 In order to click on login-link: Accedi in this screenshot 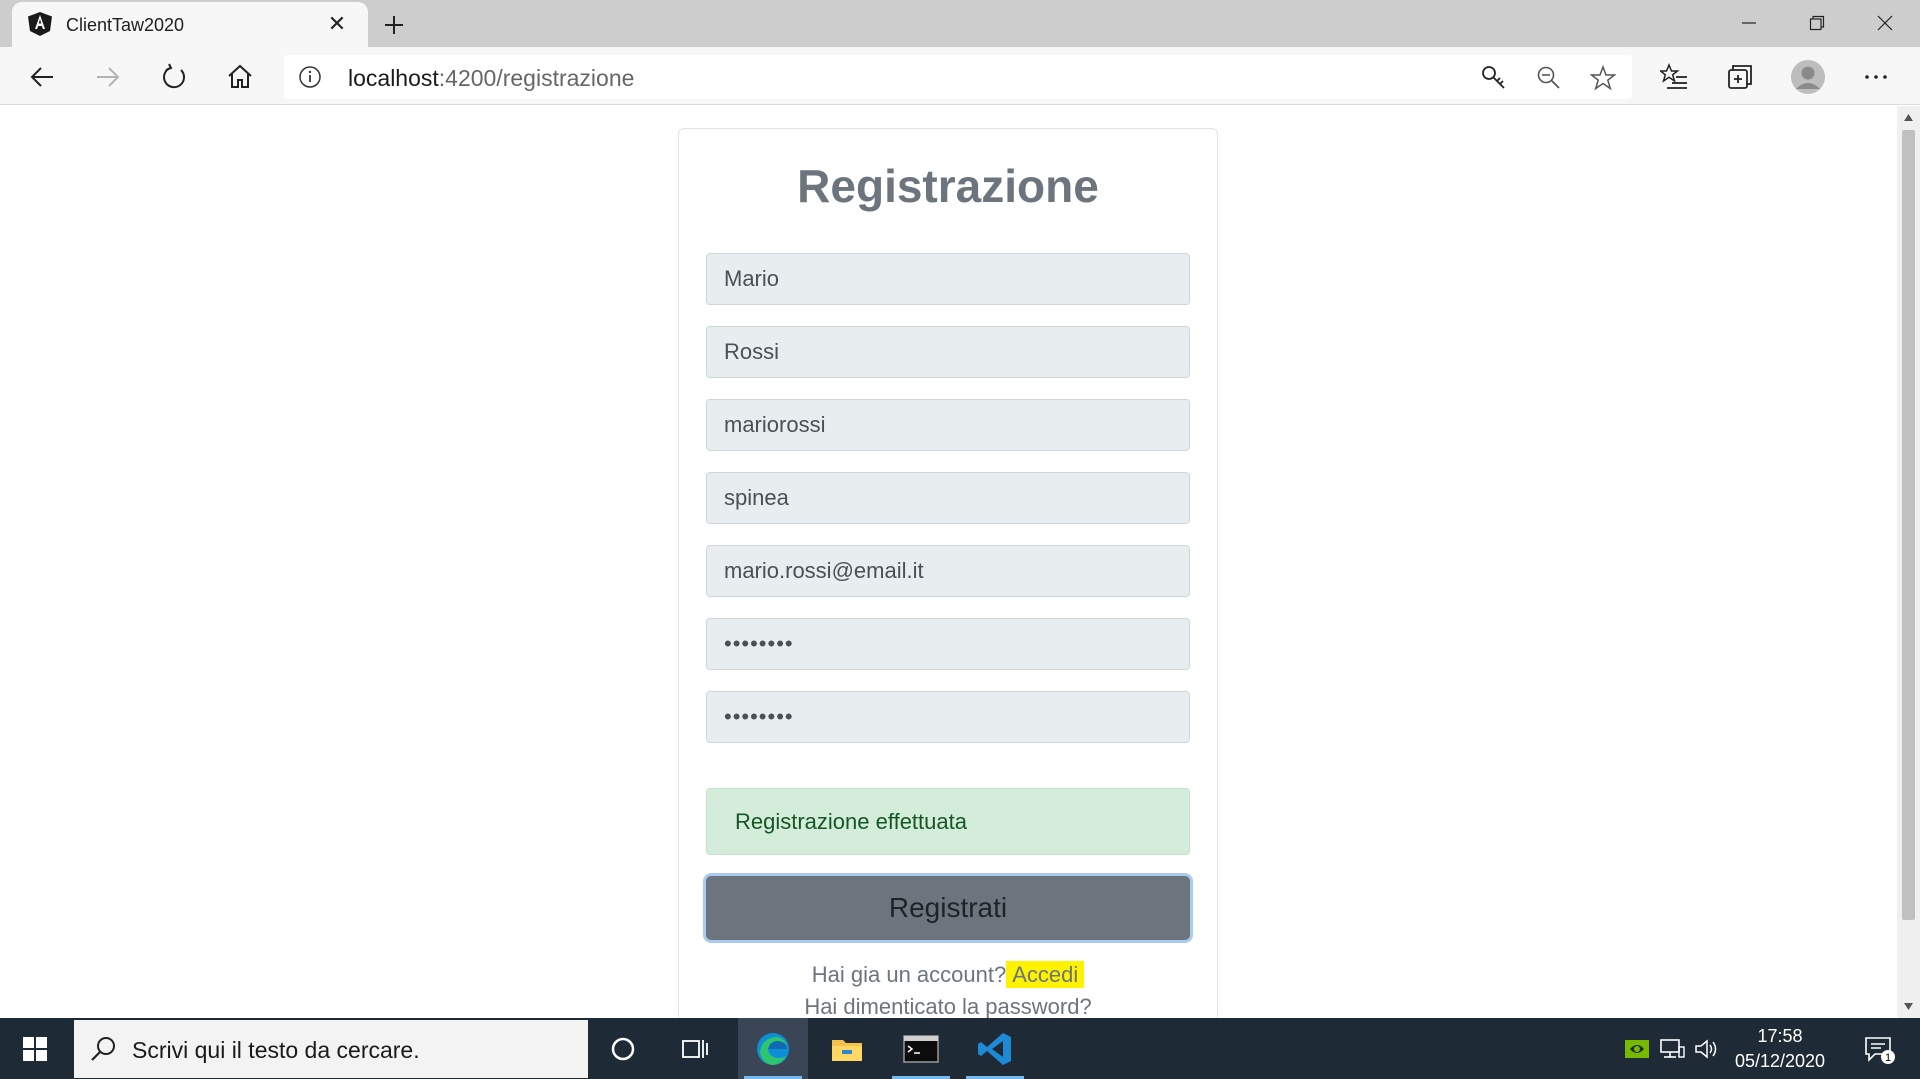, I will do `click(1045, 974)`.